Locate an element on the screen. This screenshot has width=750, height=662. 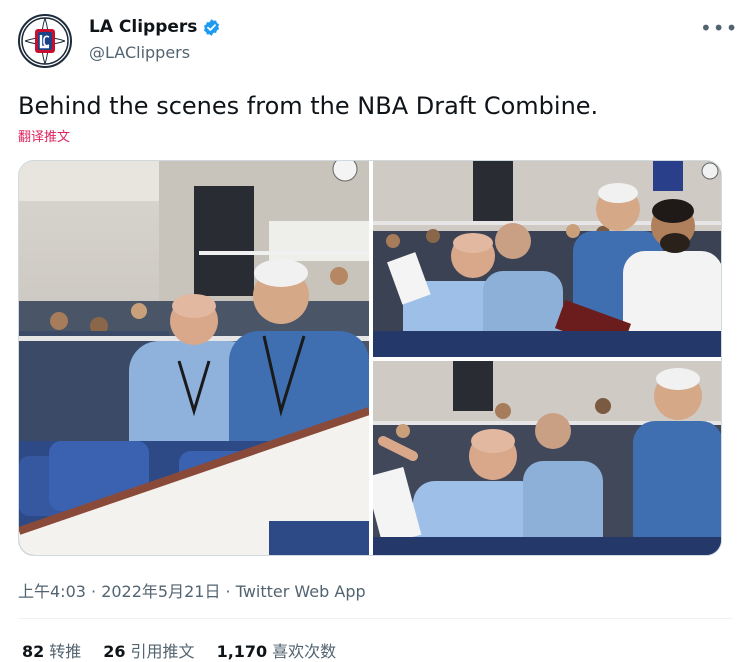
more-options-button: ••• is located at coordinates (718, 28).